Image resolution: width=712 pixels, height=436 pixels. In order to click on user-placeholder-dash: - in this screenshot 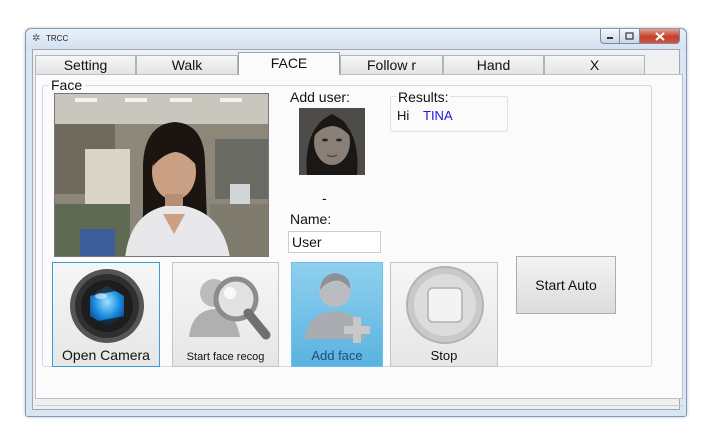, I will do `click(324, 198)`.